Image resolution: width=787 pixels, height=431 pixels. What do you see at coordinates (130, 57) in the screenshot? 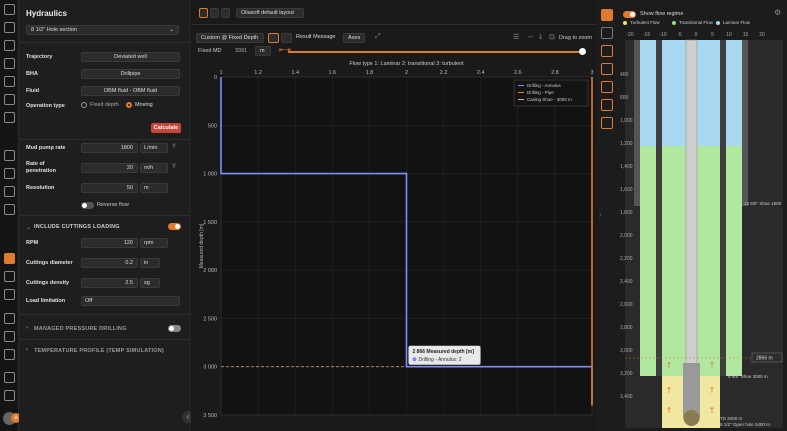
I see `trajectory-value: Deviated well` at bounding box center [130, 57].